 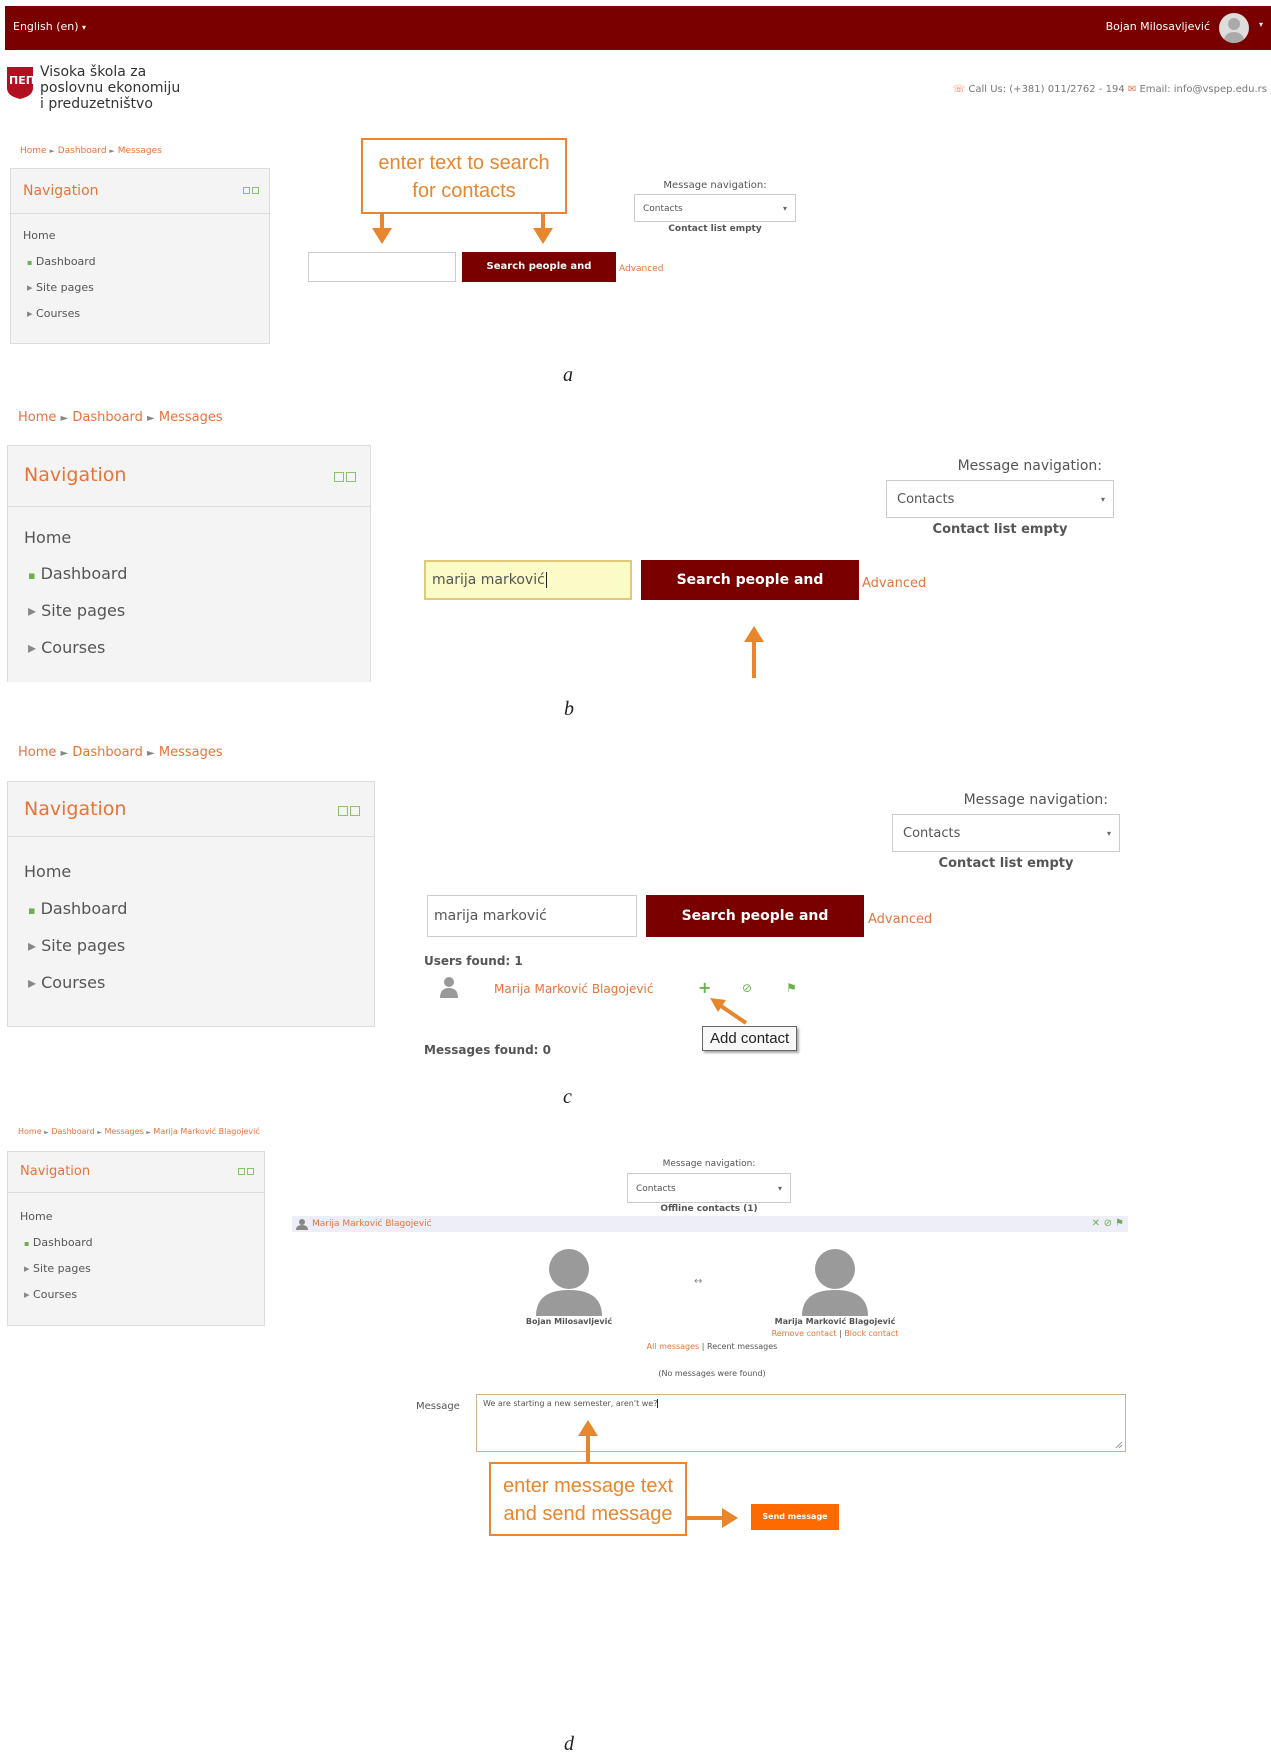 What do you see at coordinates (206, 1131) in the screenshot?
I see `breadcrumb-contact: Marija Marković Blagojević` at bounding box center [206, 1131].